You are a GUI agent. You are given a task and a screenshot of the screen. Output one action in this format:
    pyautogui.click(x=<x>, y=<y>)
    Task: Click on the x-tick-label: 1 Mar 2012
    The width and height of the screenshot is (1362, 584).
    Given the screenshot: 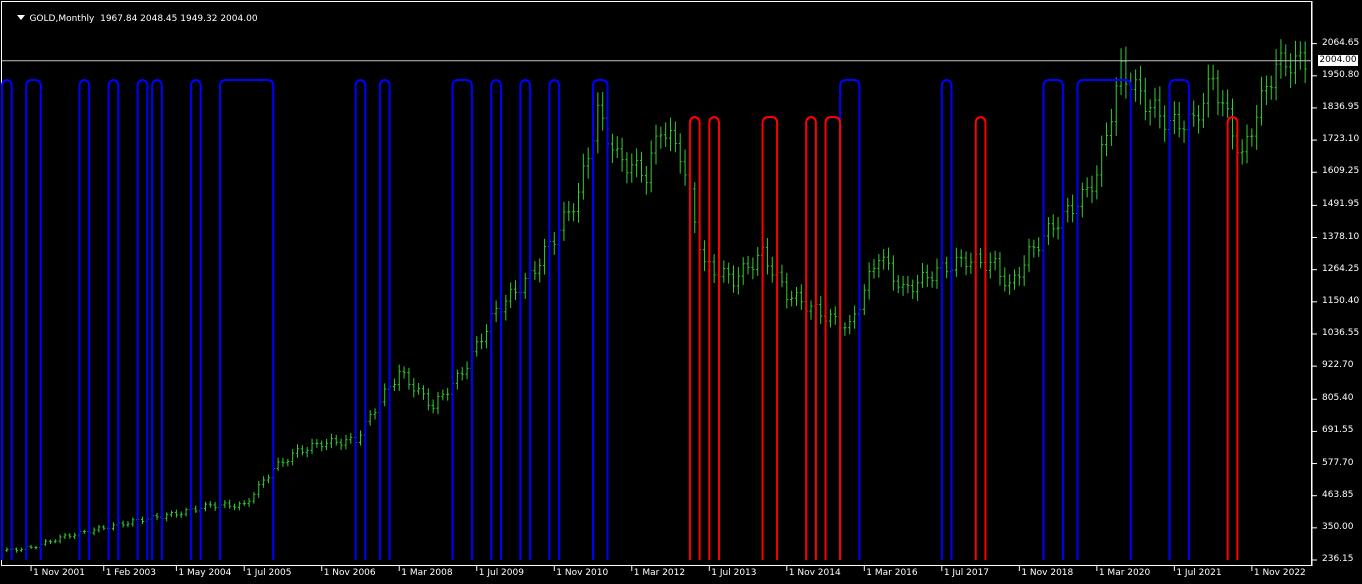 What is the action you would take?
    pyautogui.click(x=659, y=573)
    